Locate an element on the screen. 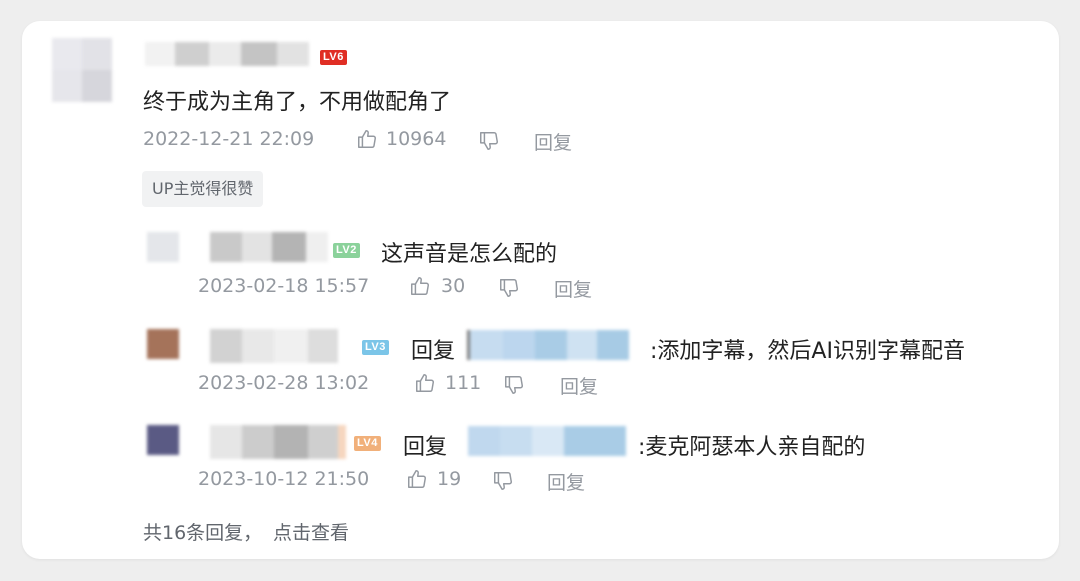 This screenshot has height=581, width=1080. level-badge: LV4 is located at coordinates (367, 443).